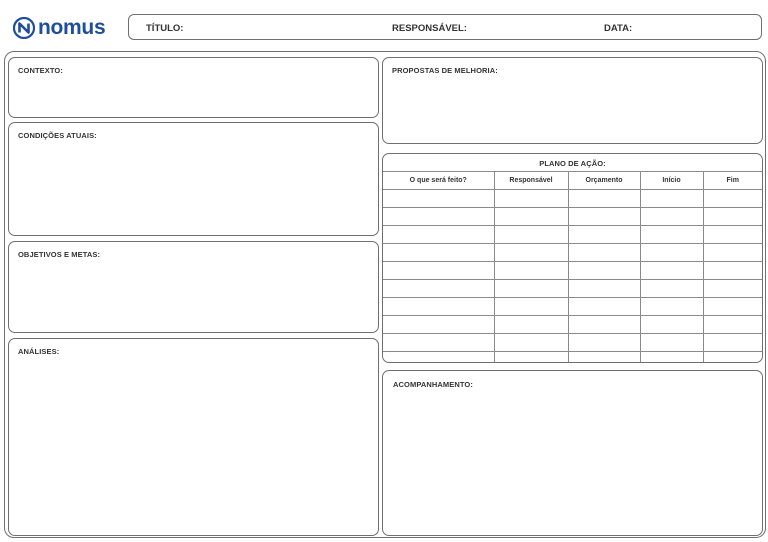  What do you see at coordinates (732, 180) in the screenshot?
I see `column-header-end: Fim` at bounding box center [732, 180].